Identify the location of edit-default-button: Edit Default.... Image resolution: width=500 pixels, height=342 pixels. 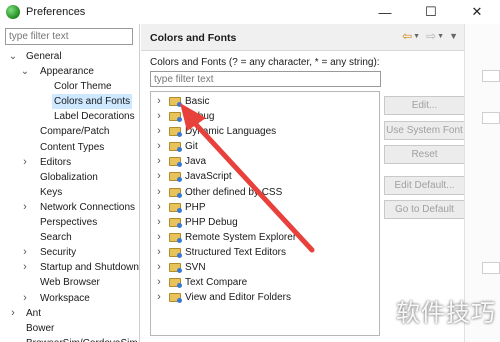
(424, 185).